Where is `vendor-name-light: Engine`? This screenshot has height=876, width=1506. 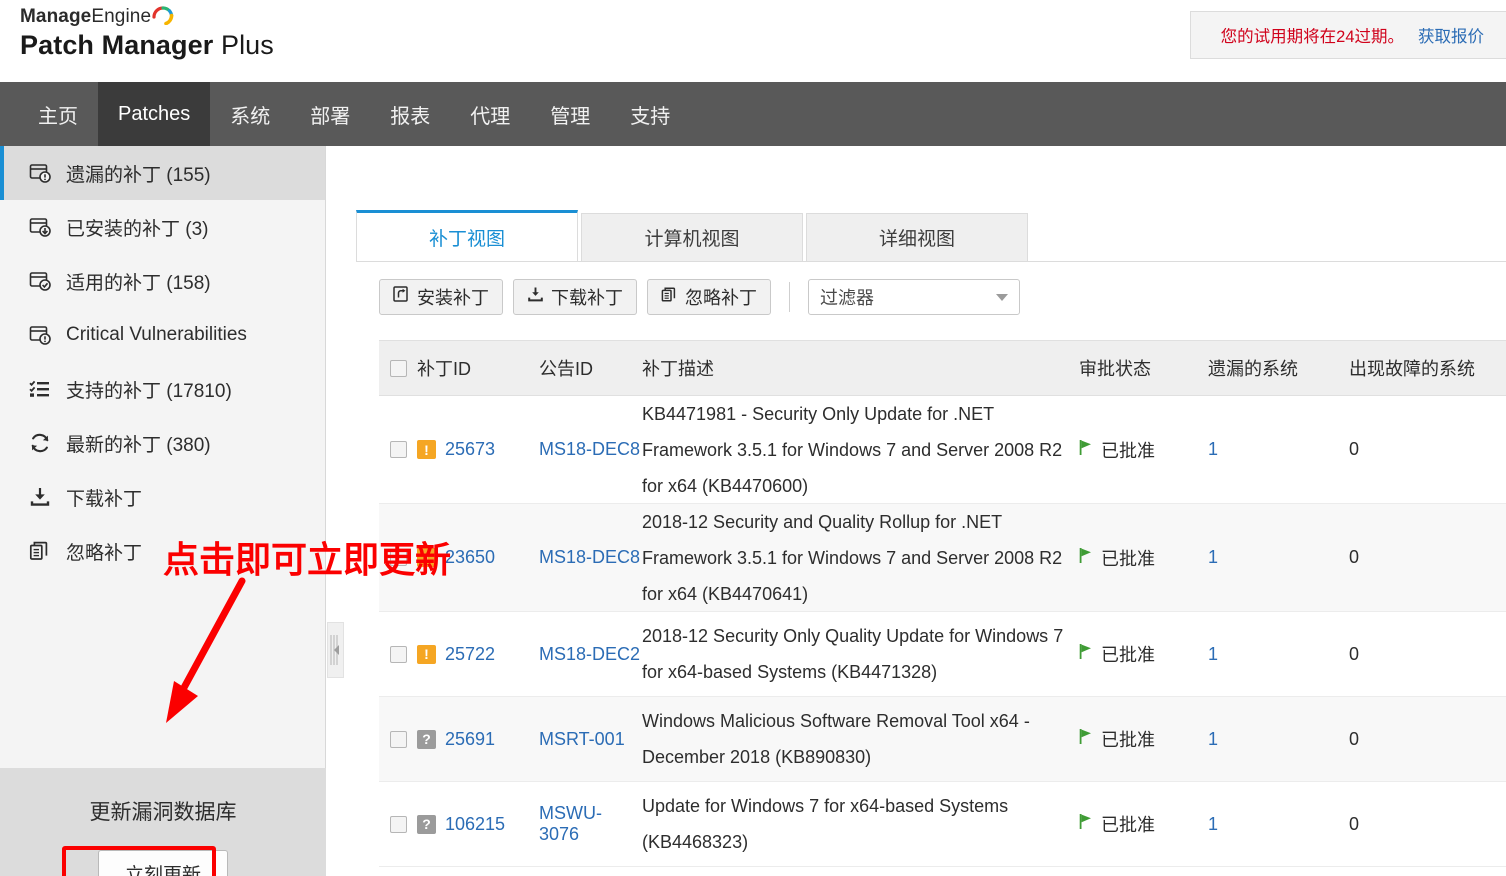
vendor-name-light: Engine is located at coordinates (121, 16).